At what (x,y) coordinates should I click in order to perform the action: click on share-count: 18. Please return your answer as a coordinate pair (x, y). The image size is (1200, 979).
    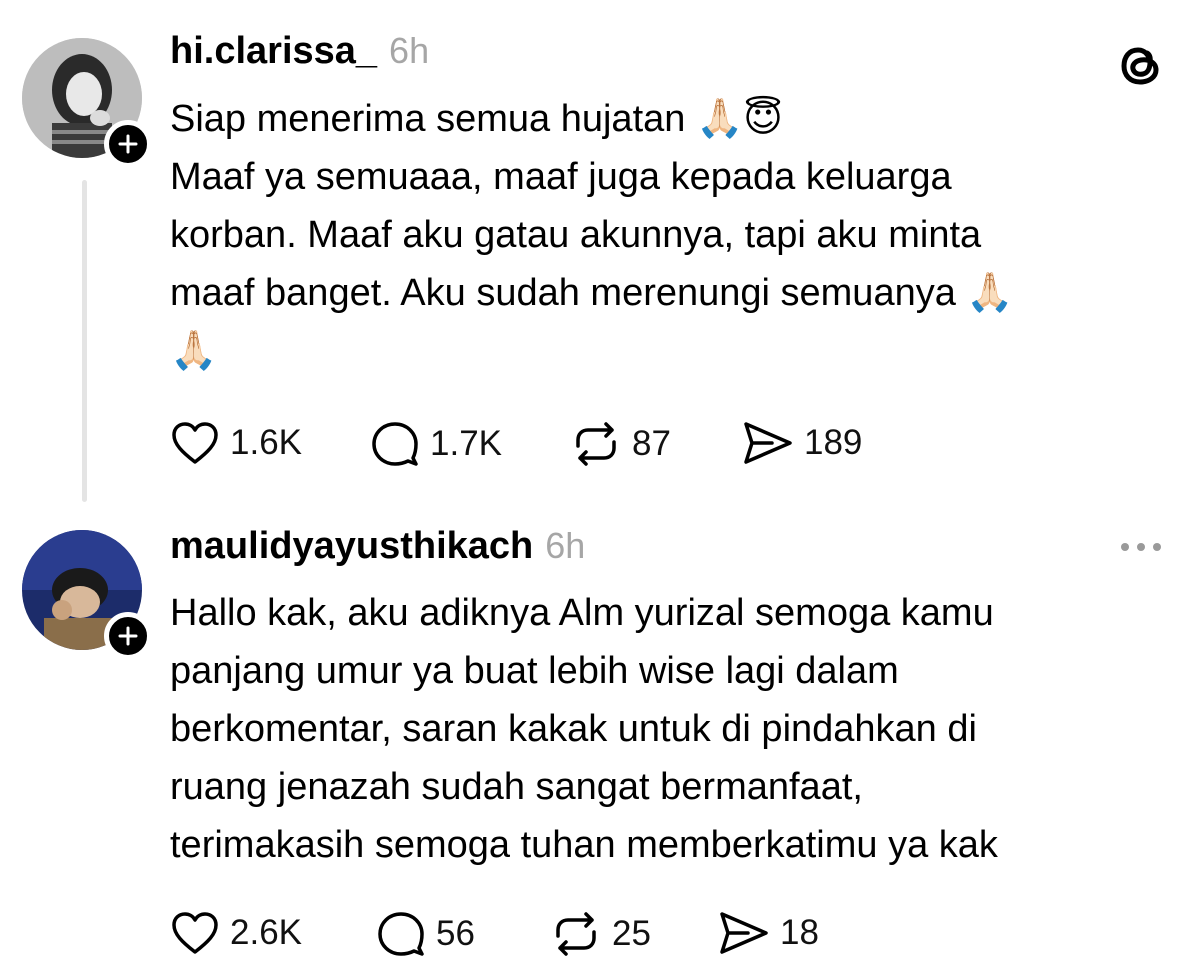
    Looking at the image, I should click on (799, 932).